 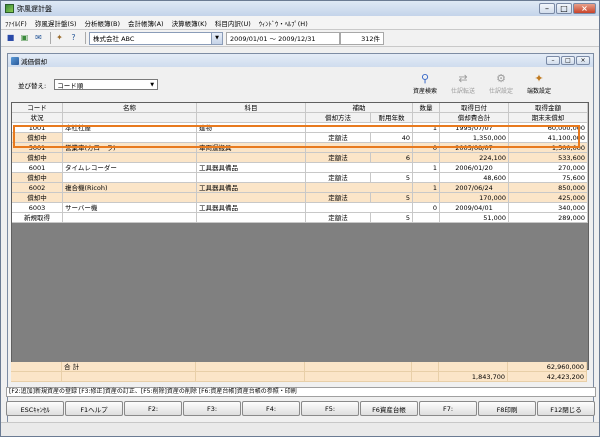 I want to click on asset-search-button: ⚲ 資産検索, so click(x=425, y=83).